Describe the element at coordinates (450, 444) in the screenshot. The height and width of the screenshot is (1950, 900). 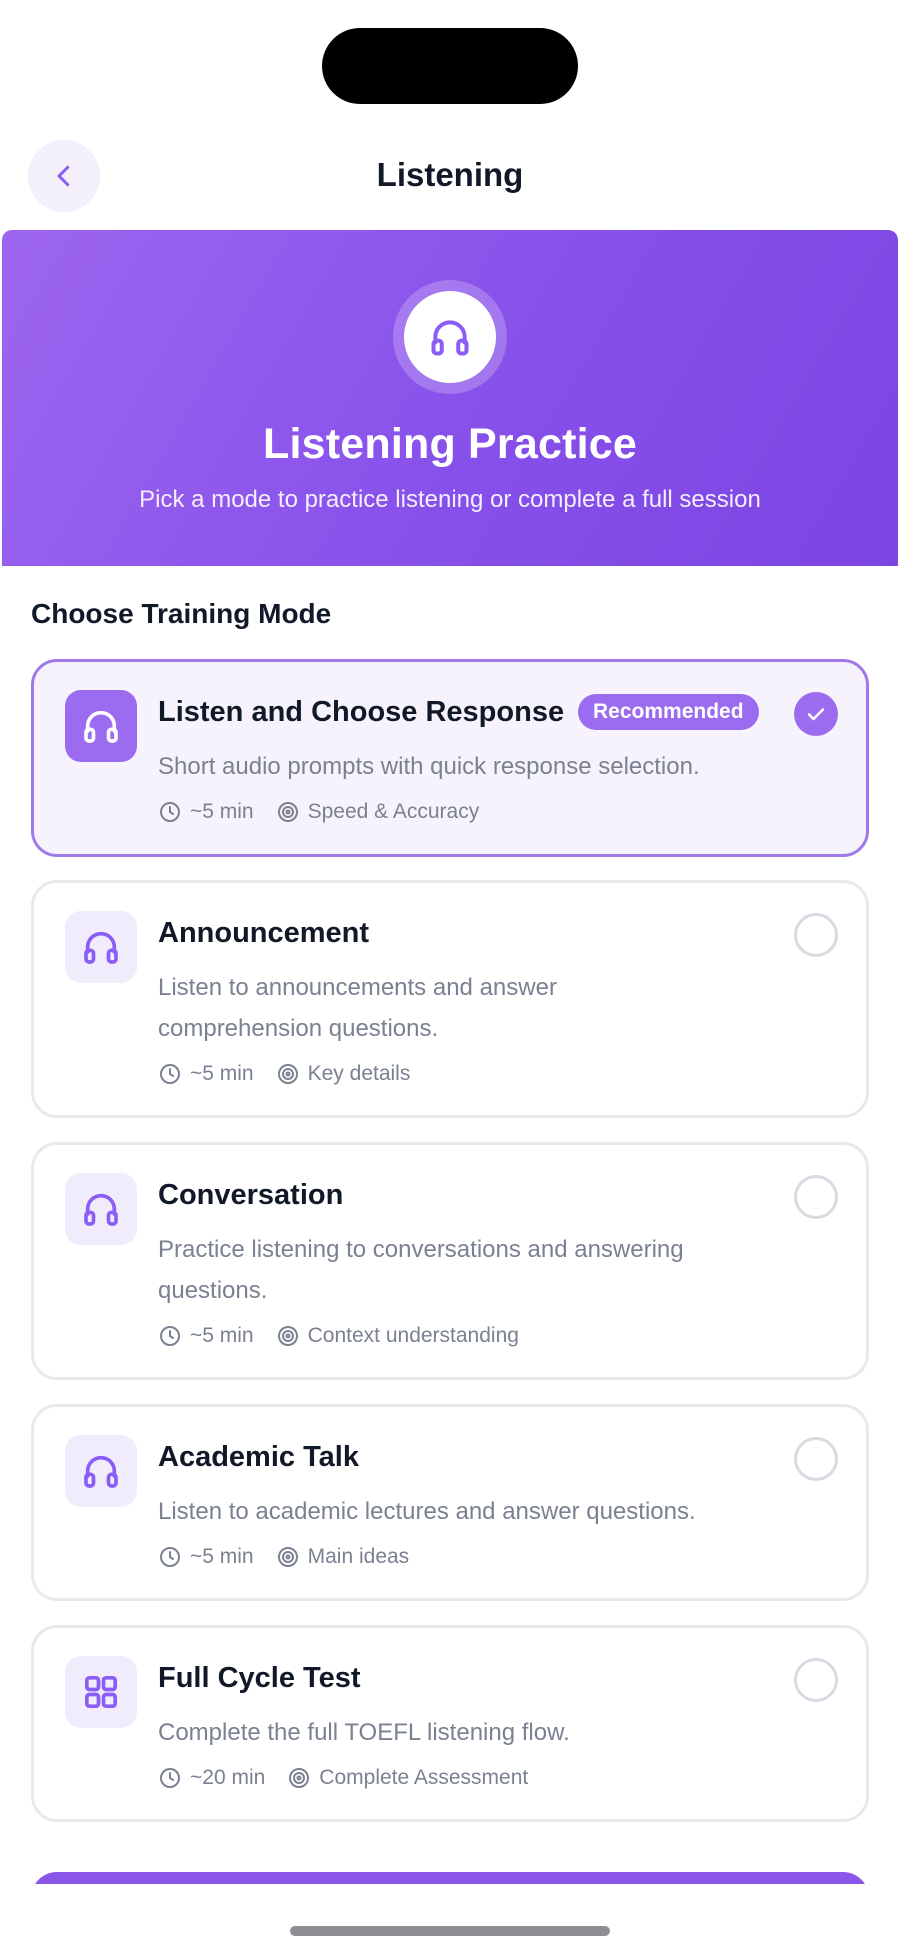
I see `hero-title: Listening Practice` at that location.